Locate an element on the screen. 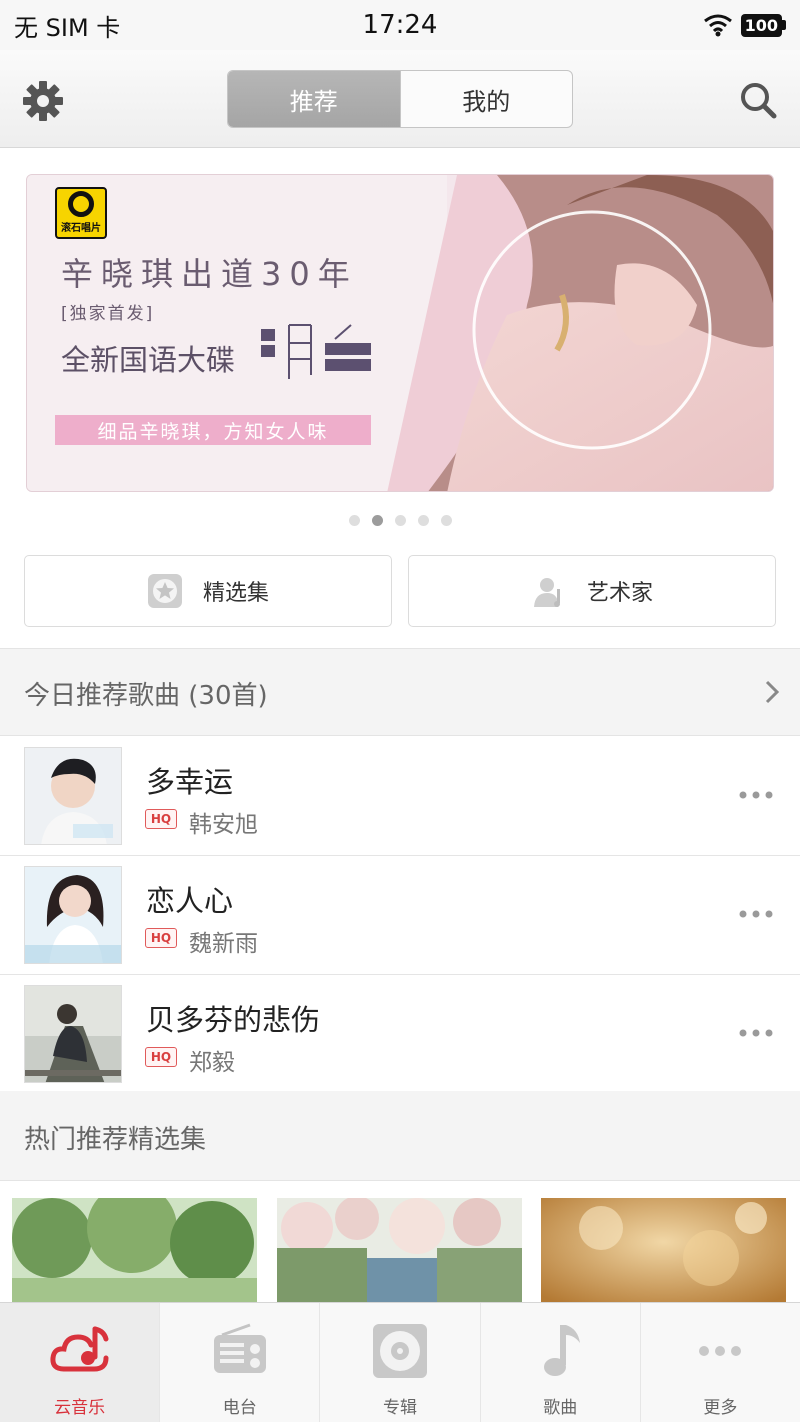 This screenshot has width=800, height=1422. disc-icon is located at coordinates (81, 204).